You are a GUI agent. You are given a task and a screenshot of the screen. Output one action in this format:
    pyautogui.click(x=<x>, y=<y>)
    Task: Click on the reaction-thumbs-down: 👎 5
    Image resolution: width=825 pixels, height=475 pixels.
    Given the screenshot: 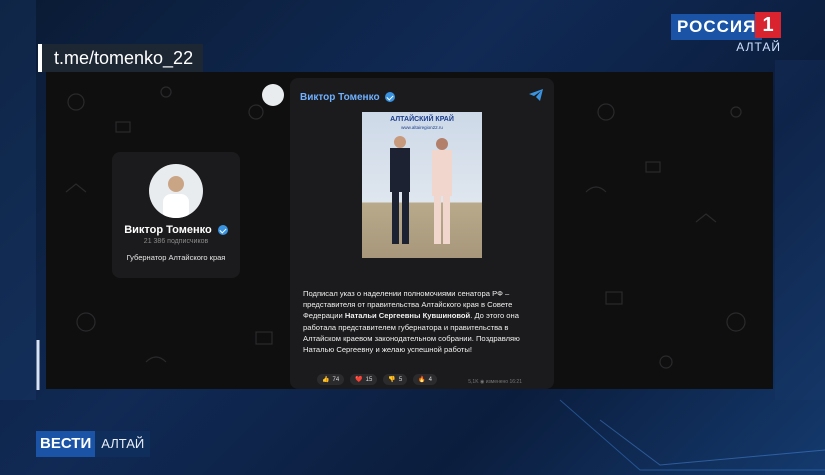 What is the action you would take?
    pyautogui.click(x=395, y=379)
    